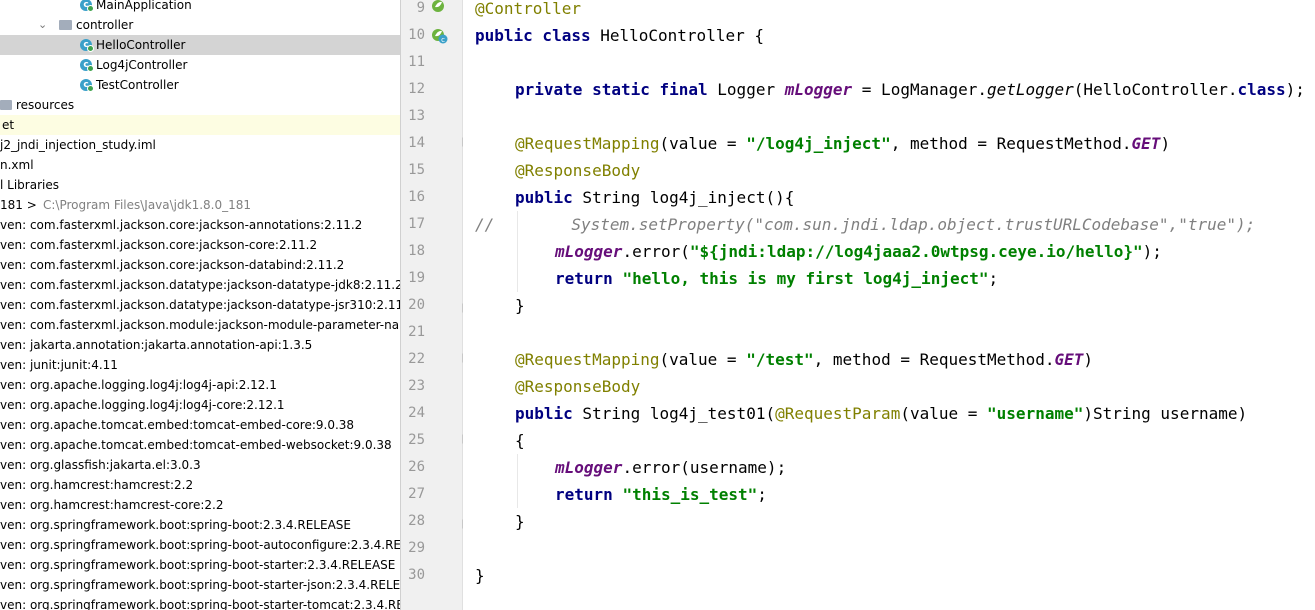 The height and width of the screenshot is (610, 1315). I want to click on tree-item-library: ven: org.glassfish:jakarta.el:3.0.3, so click(200, 465).